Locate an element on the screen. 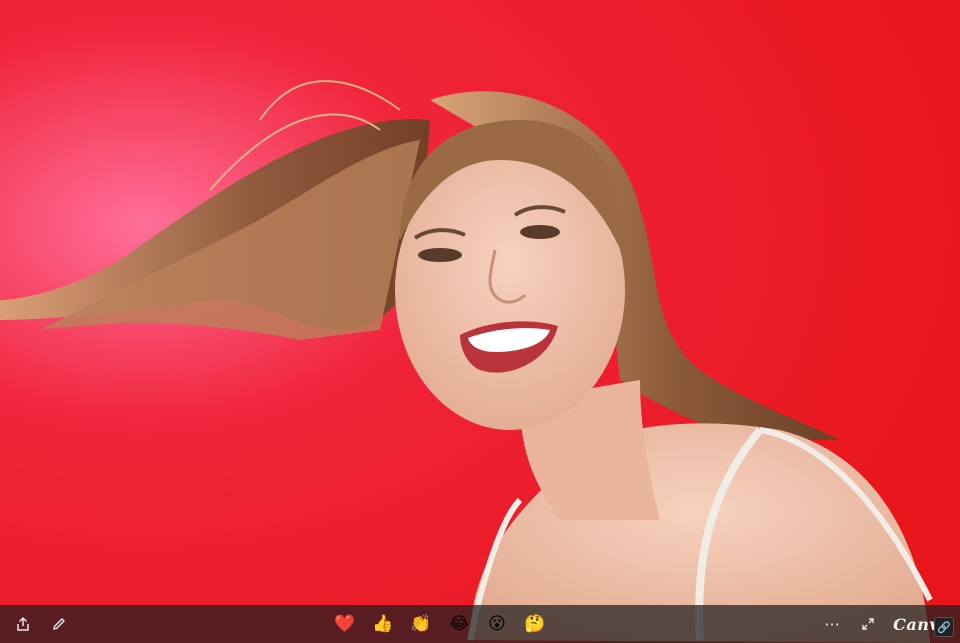  viewer-toolbar: ❤️ 👍 👏 😂 😮 🤔 ··· Canva is located at coordinates (480, 624).